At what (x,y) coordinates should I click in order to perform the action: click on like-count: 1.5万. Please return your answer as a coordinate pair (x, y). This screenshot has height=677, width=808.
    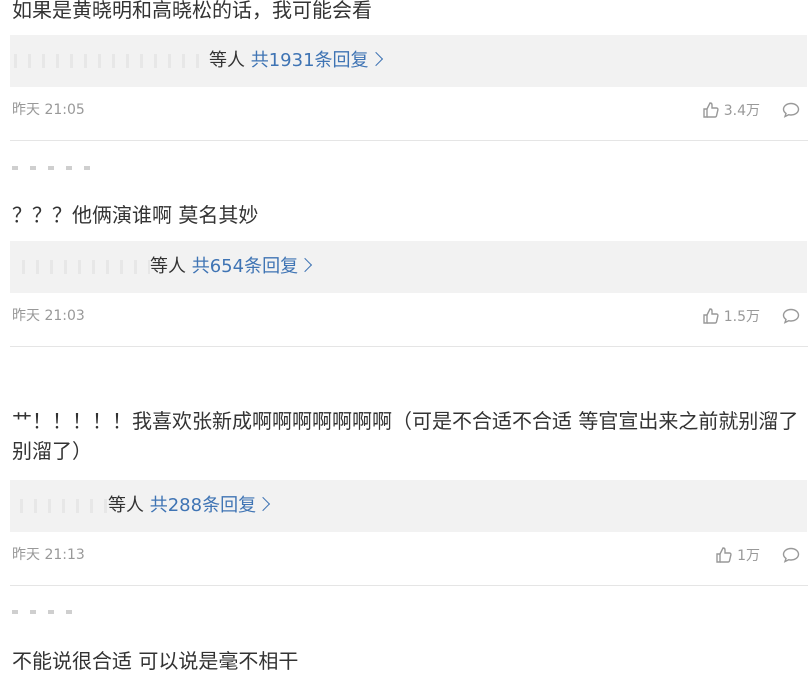
    Looking at the image, I should click on (741, 317).